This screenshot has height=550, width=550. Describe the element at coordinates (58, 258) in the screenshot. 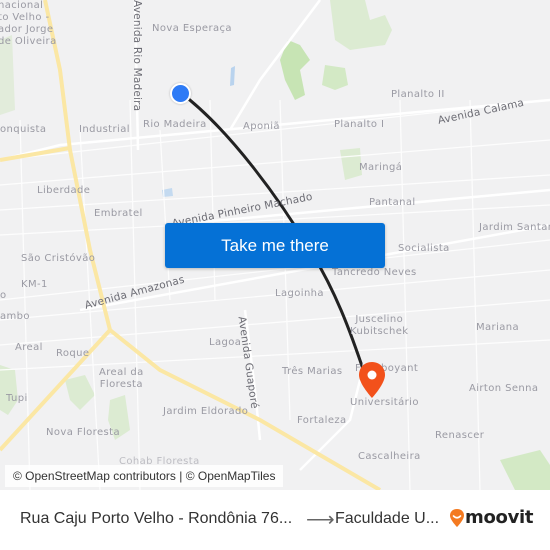

I see `map-label-sao-cristovao: São Cristóvão` at that location.